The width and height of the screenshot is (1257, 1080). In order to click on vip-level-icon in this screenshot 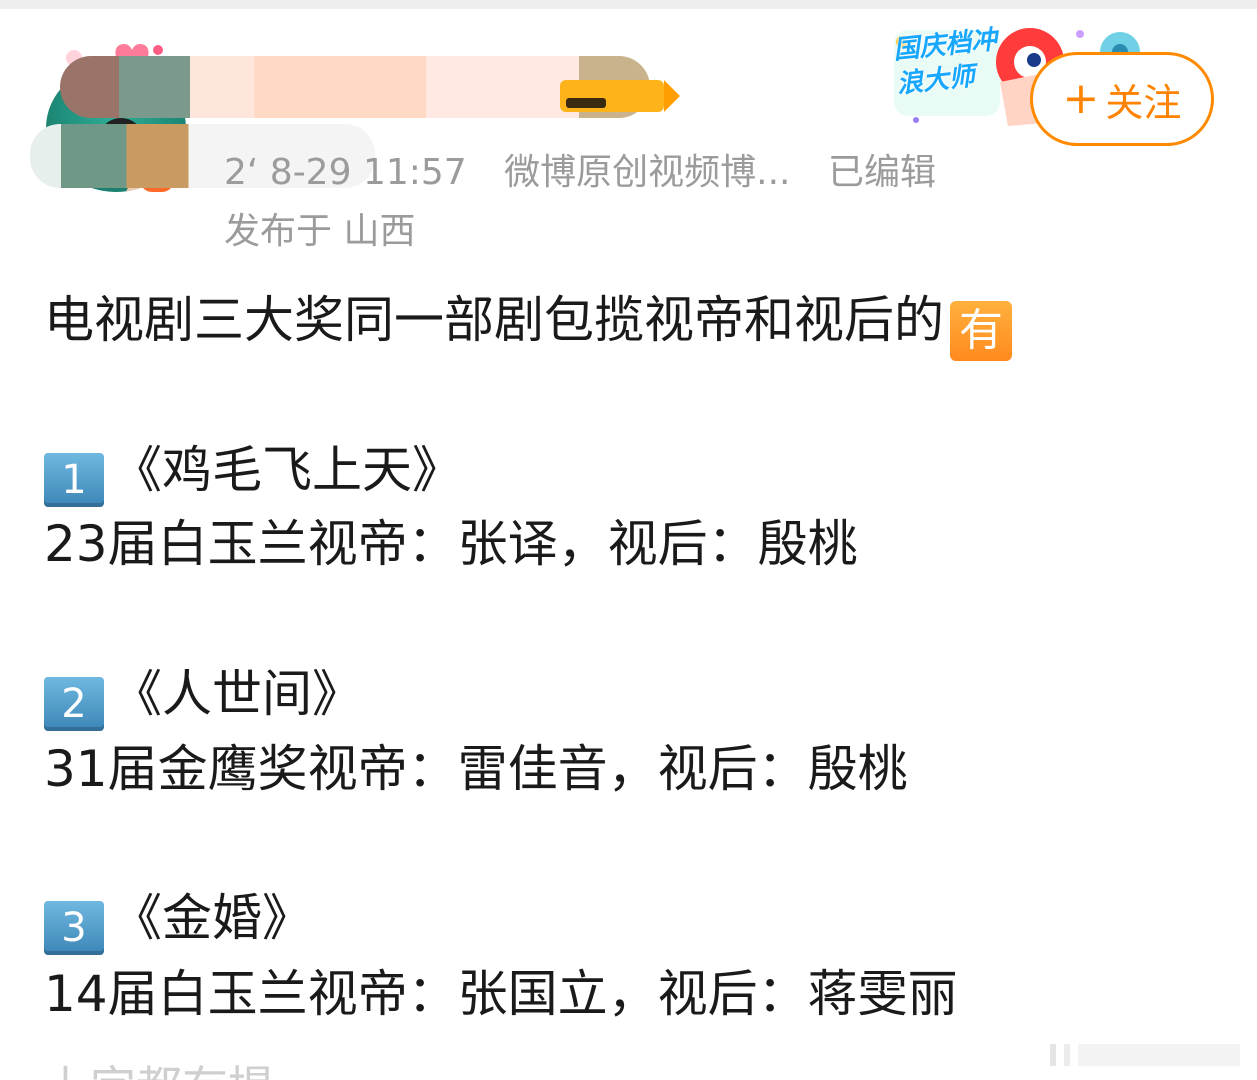, I will do `click(620, 96)`.